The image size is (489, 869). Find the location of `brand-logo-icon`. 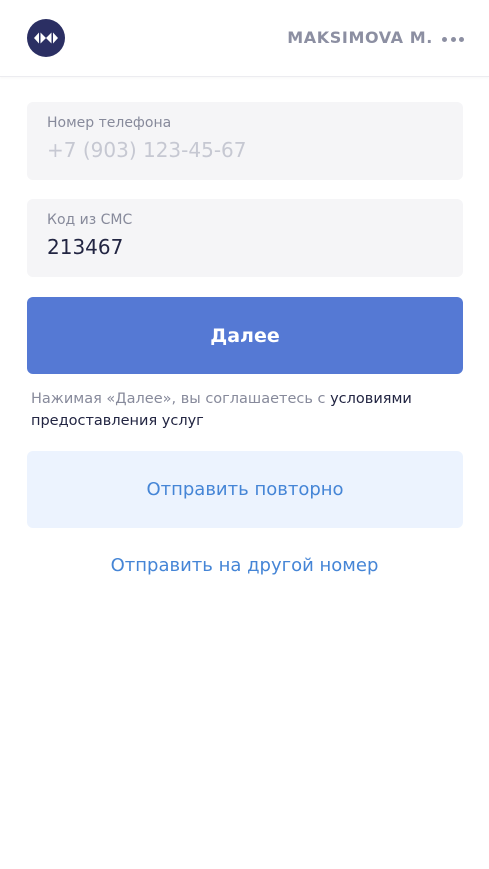

brand-logo-icon is located at coordinates (46, 38).